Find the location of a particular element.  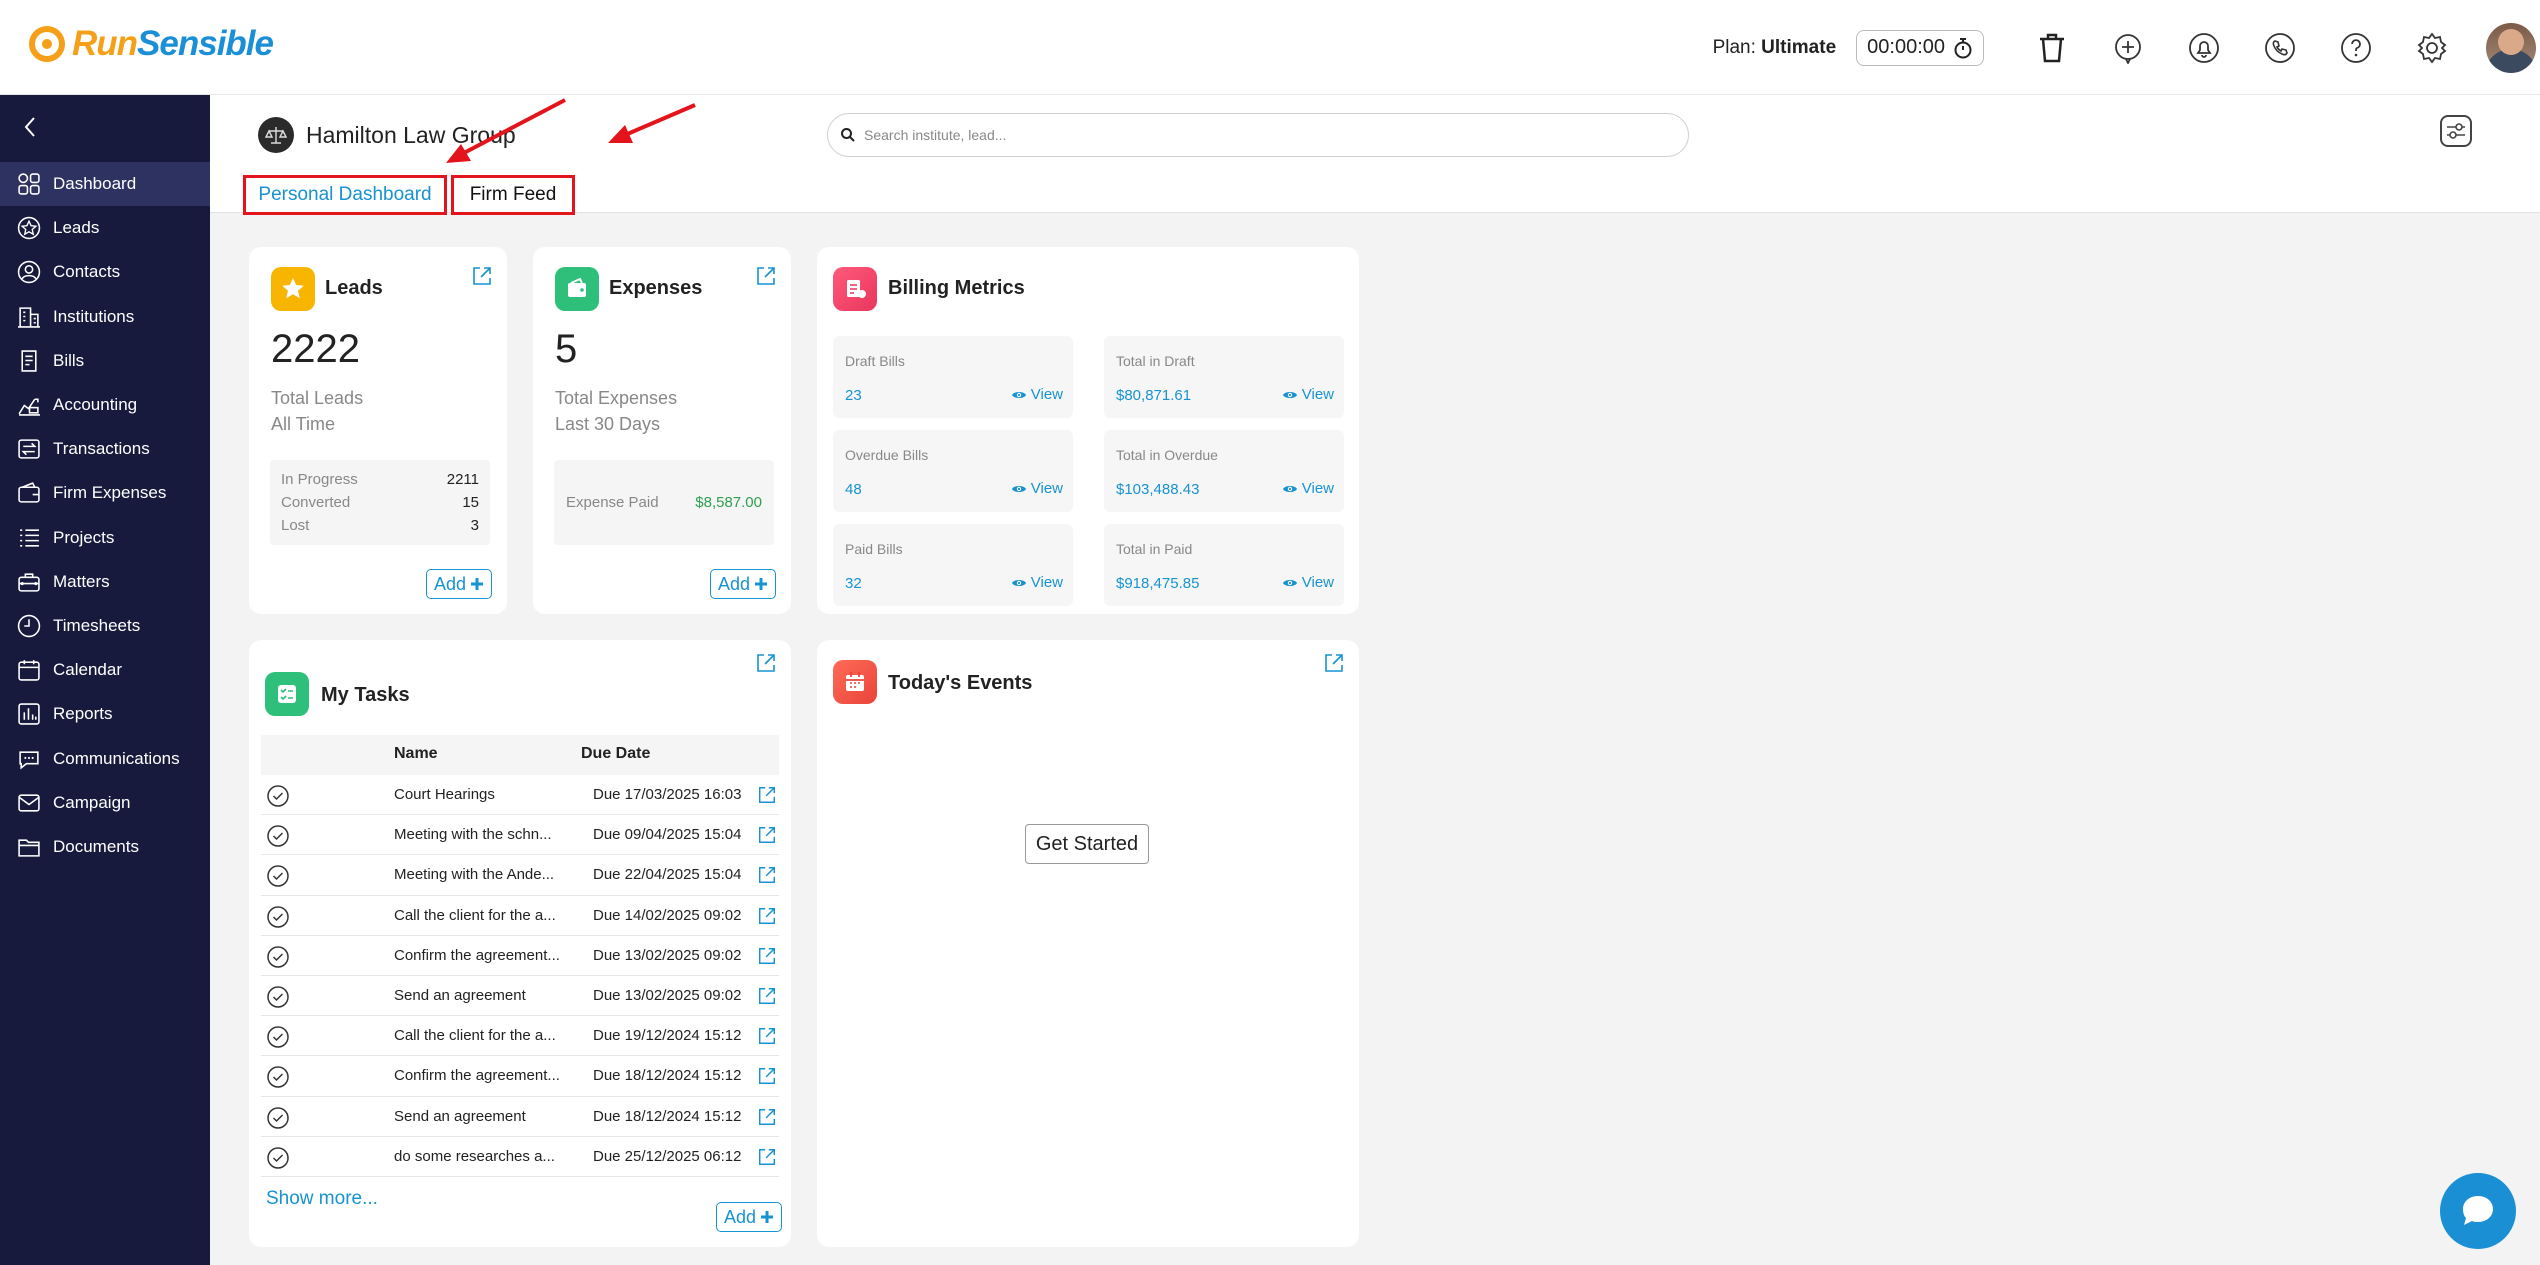

dashboard-icon is located at coordinates (29, 184).